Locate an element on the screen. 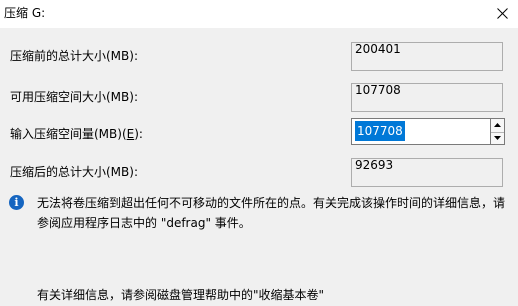  shrink-amount-value: 107708 is located at coordinates (380, 131).